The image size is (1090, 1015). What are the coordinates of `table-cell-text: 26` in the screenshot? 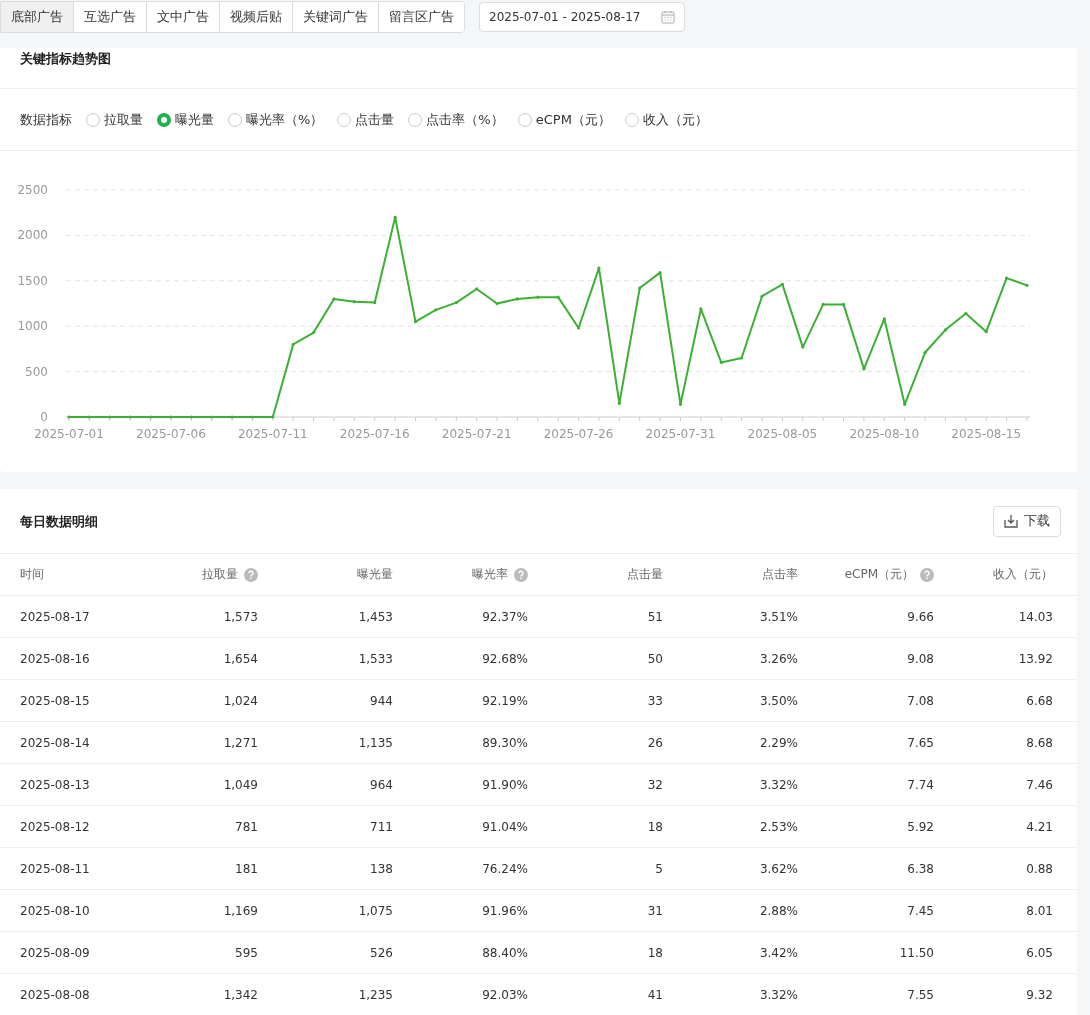 It's located at (654, 742).